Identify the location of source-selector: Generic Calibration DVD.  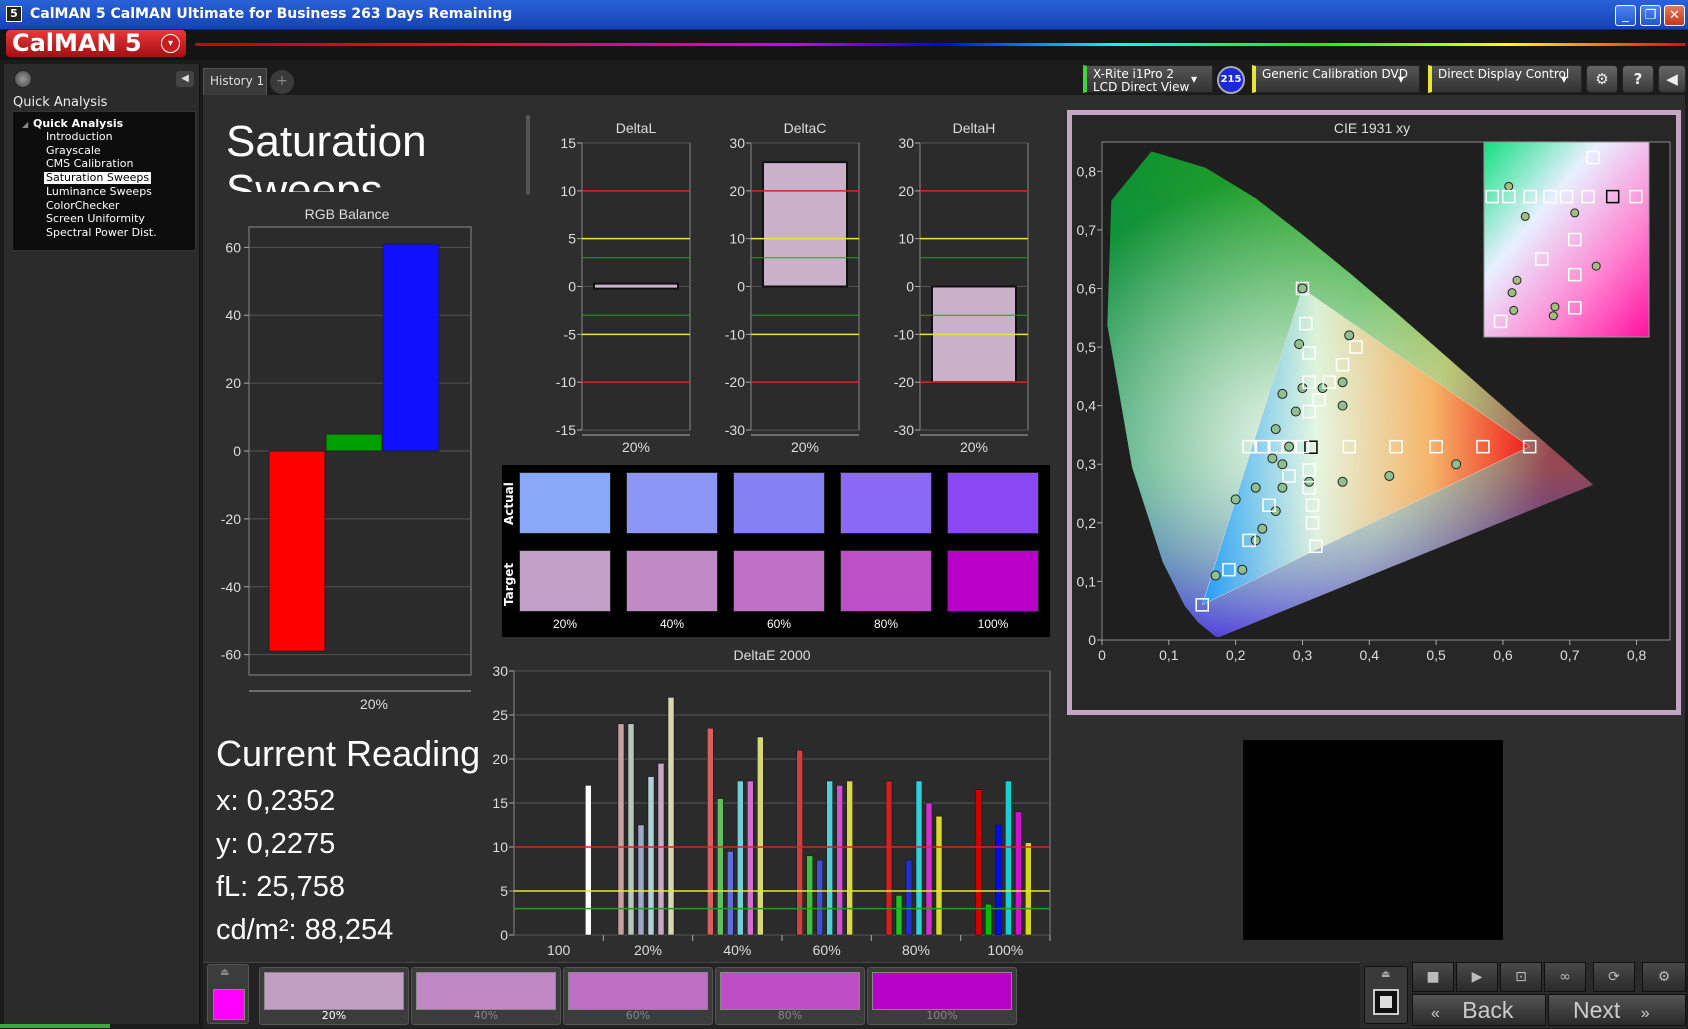
(1336, 79).